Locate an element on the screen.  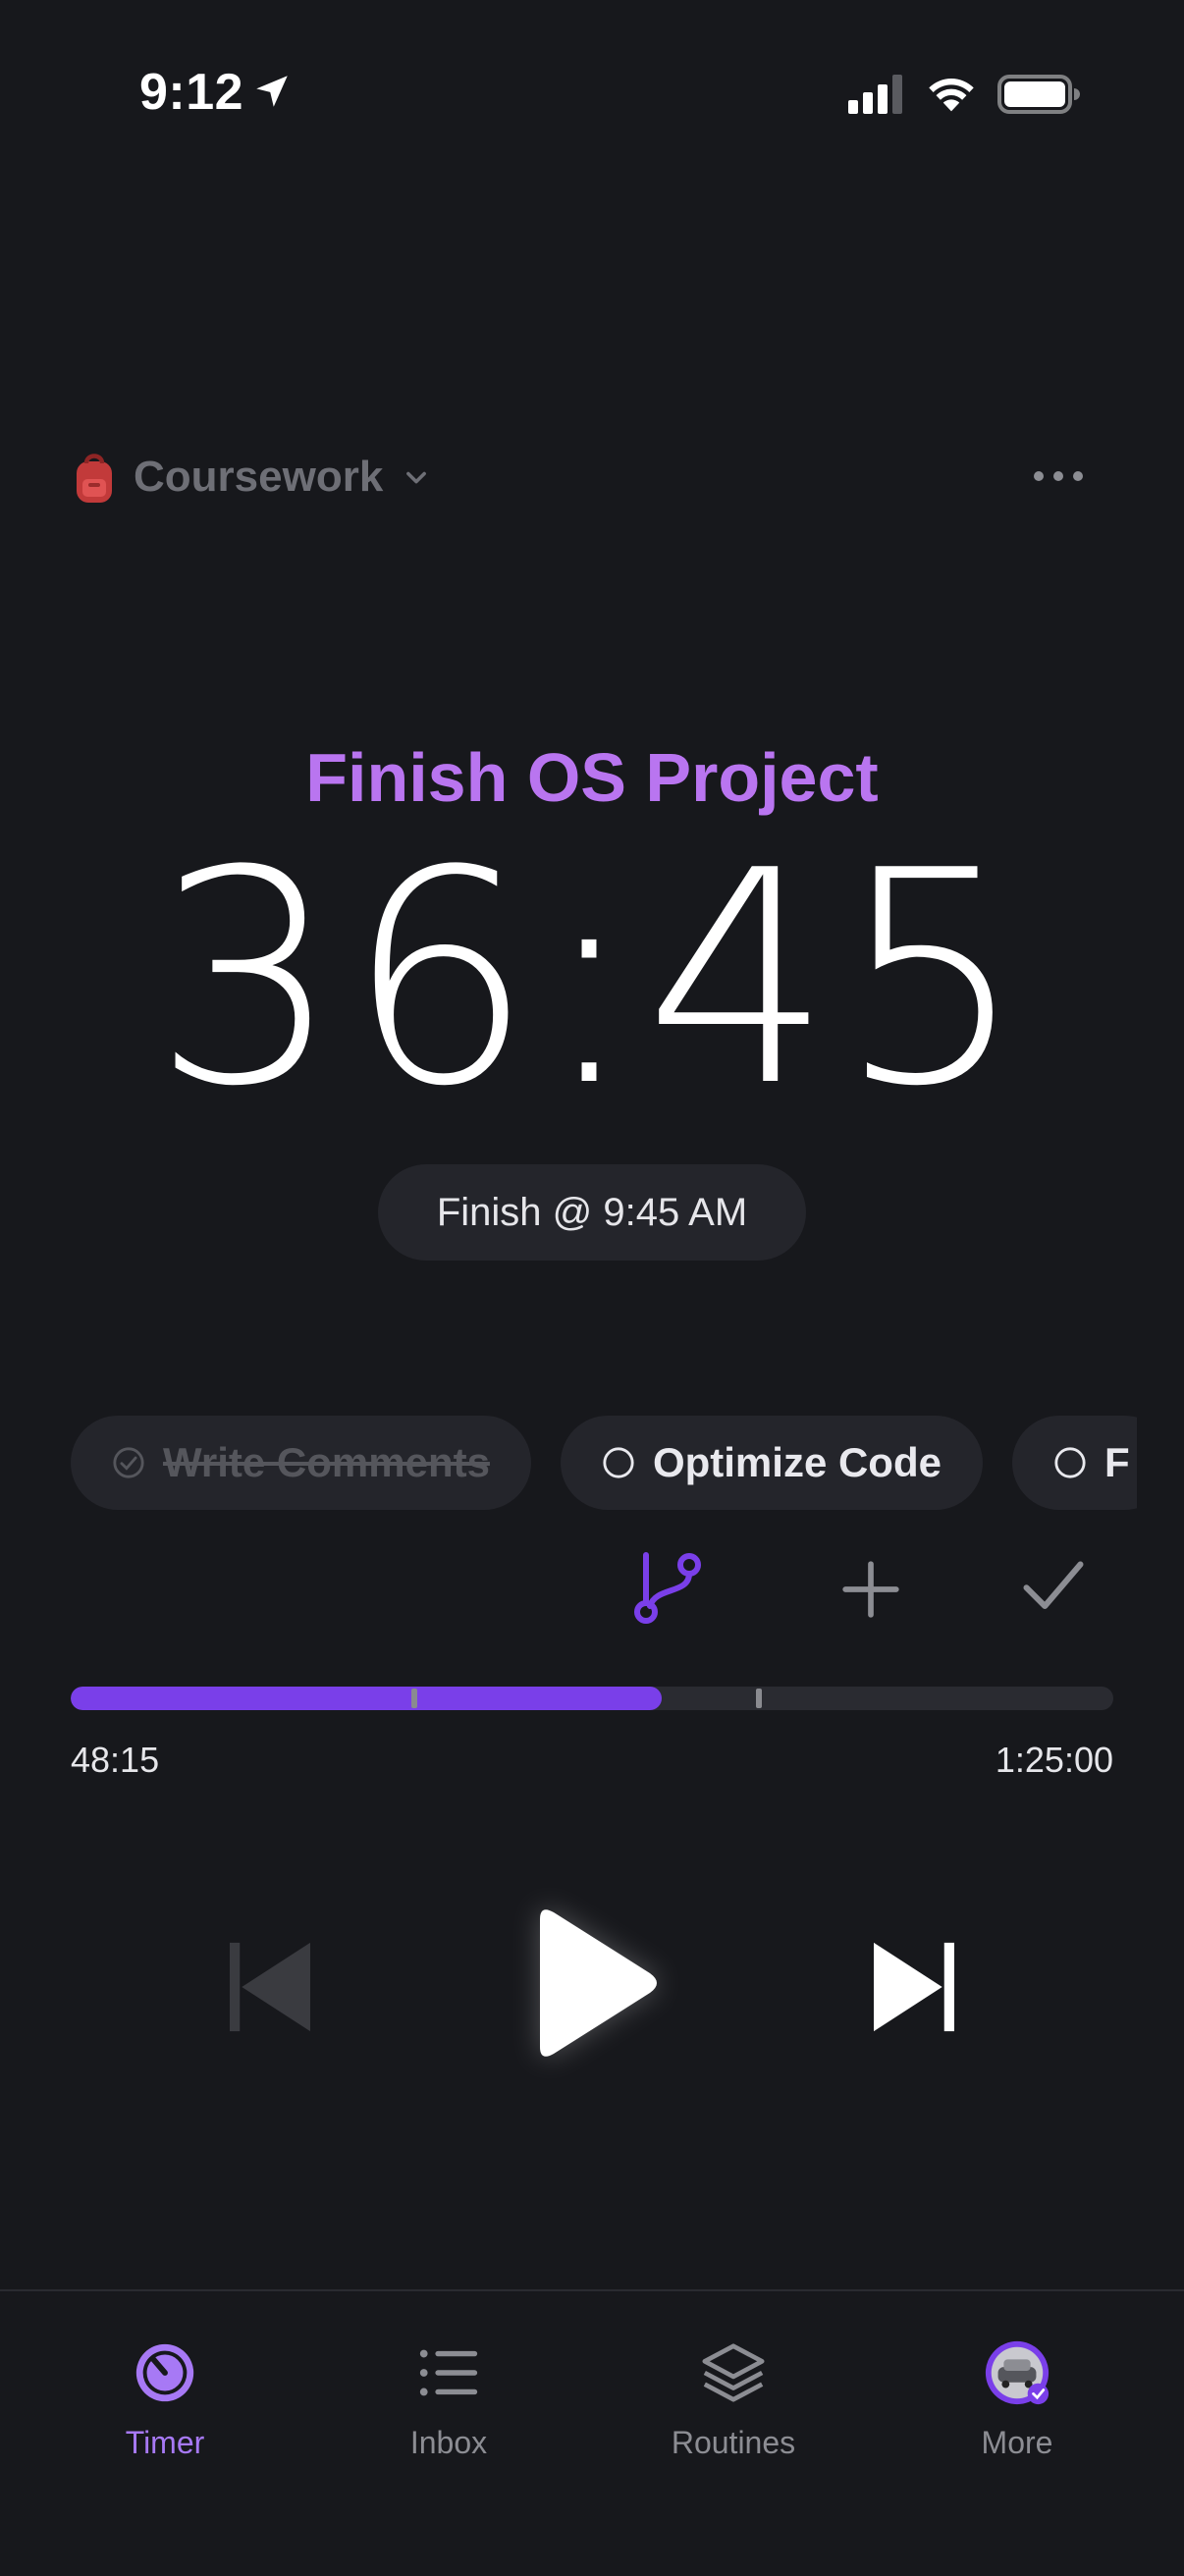
play-icon is located at coordinates (594, 1988).